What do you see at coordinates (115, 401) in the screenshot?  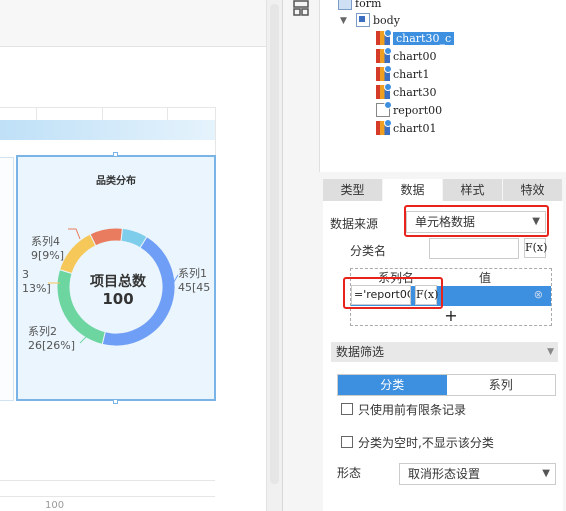 I see `resize-handle` at bounding box center [115, 401].